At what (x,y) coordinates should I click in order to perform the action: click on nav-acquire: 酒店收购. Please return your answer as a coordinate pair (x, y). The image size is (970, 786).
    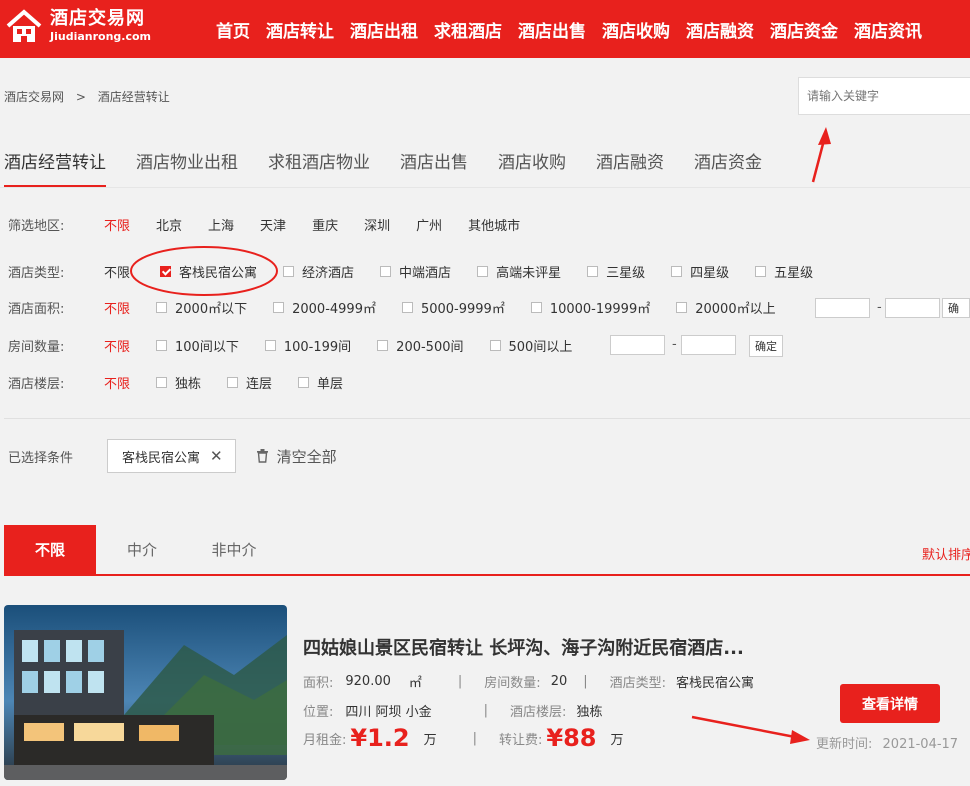
    Looking at the image, I should click on (636, 29).